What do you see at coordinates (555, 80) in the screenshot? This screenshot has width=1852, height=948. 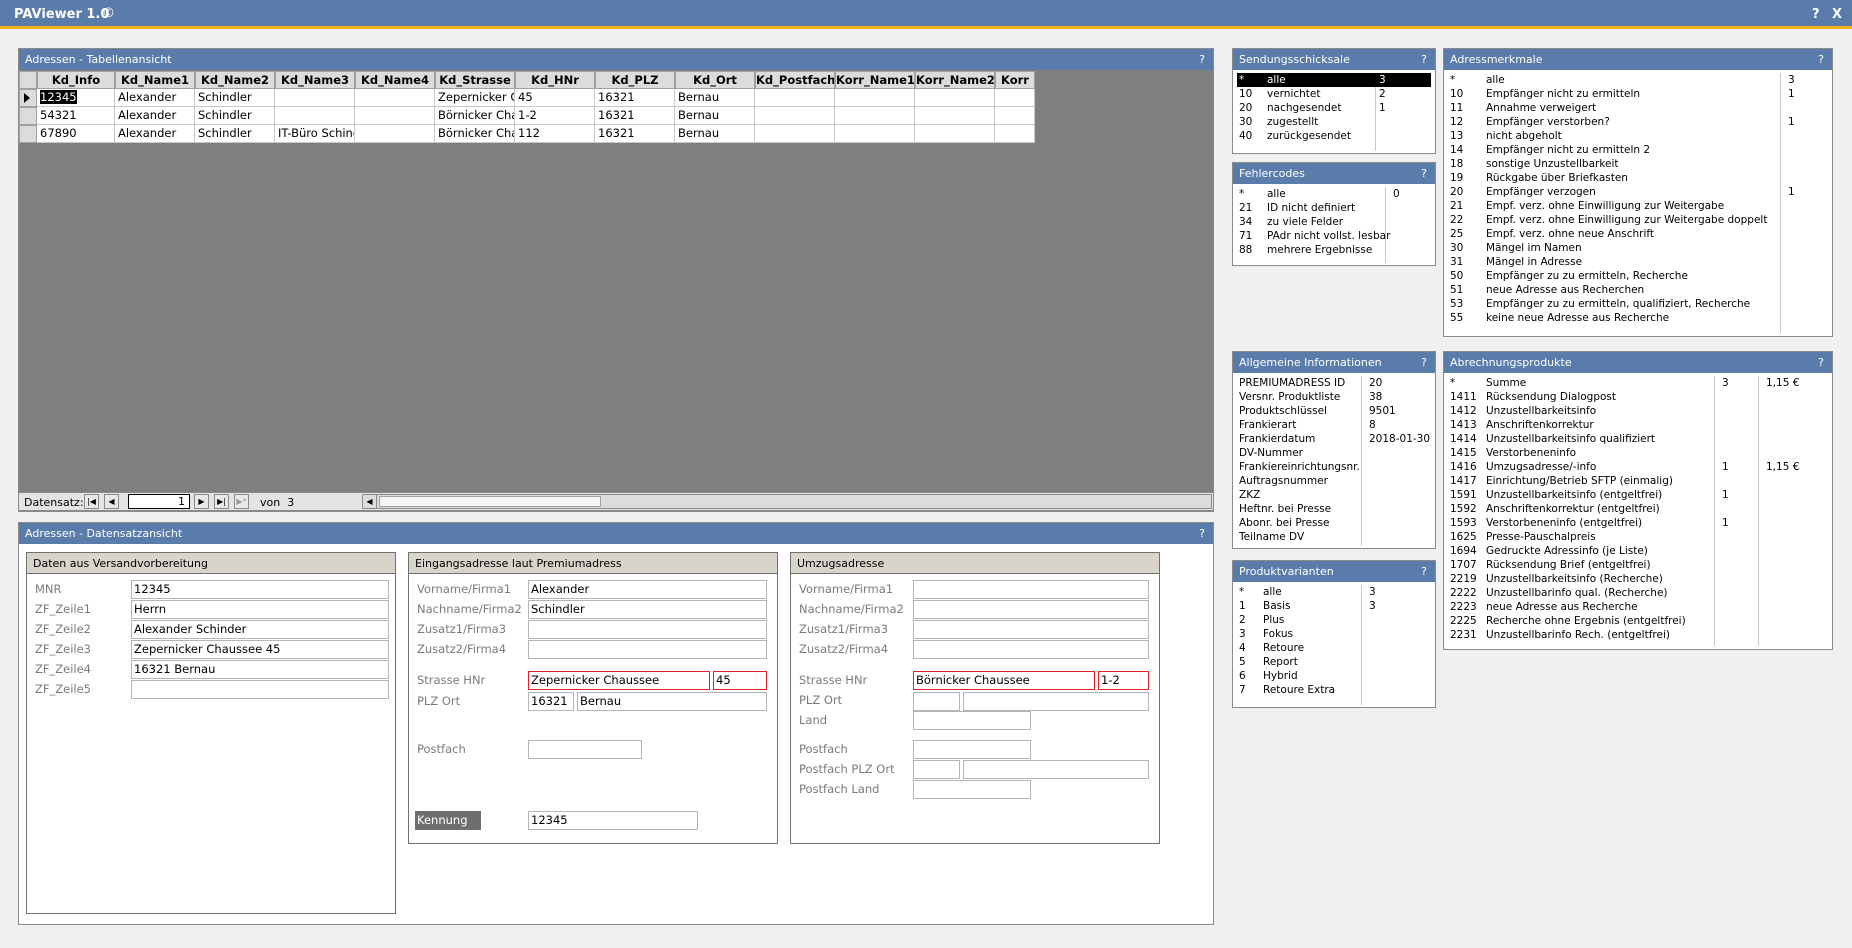 I see `column-header: Kd_HNr` at bounding box center [555, 80].